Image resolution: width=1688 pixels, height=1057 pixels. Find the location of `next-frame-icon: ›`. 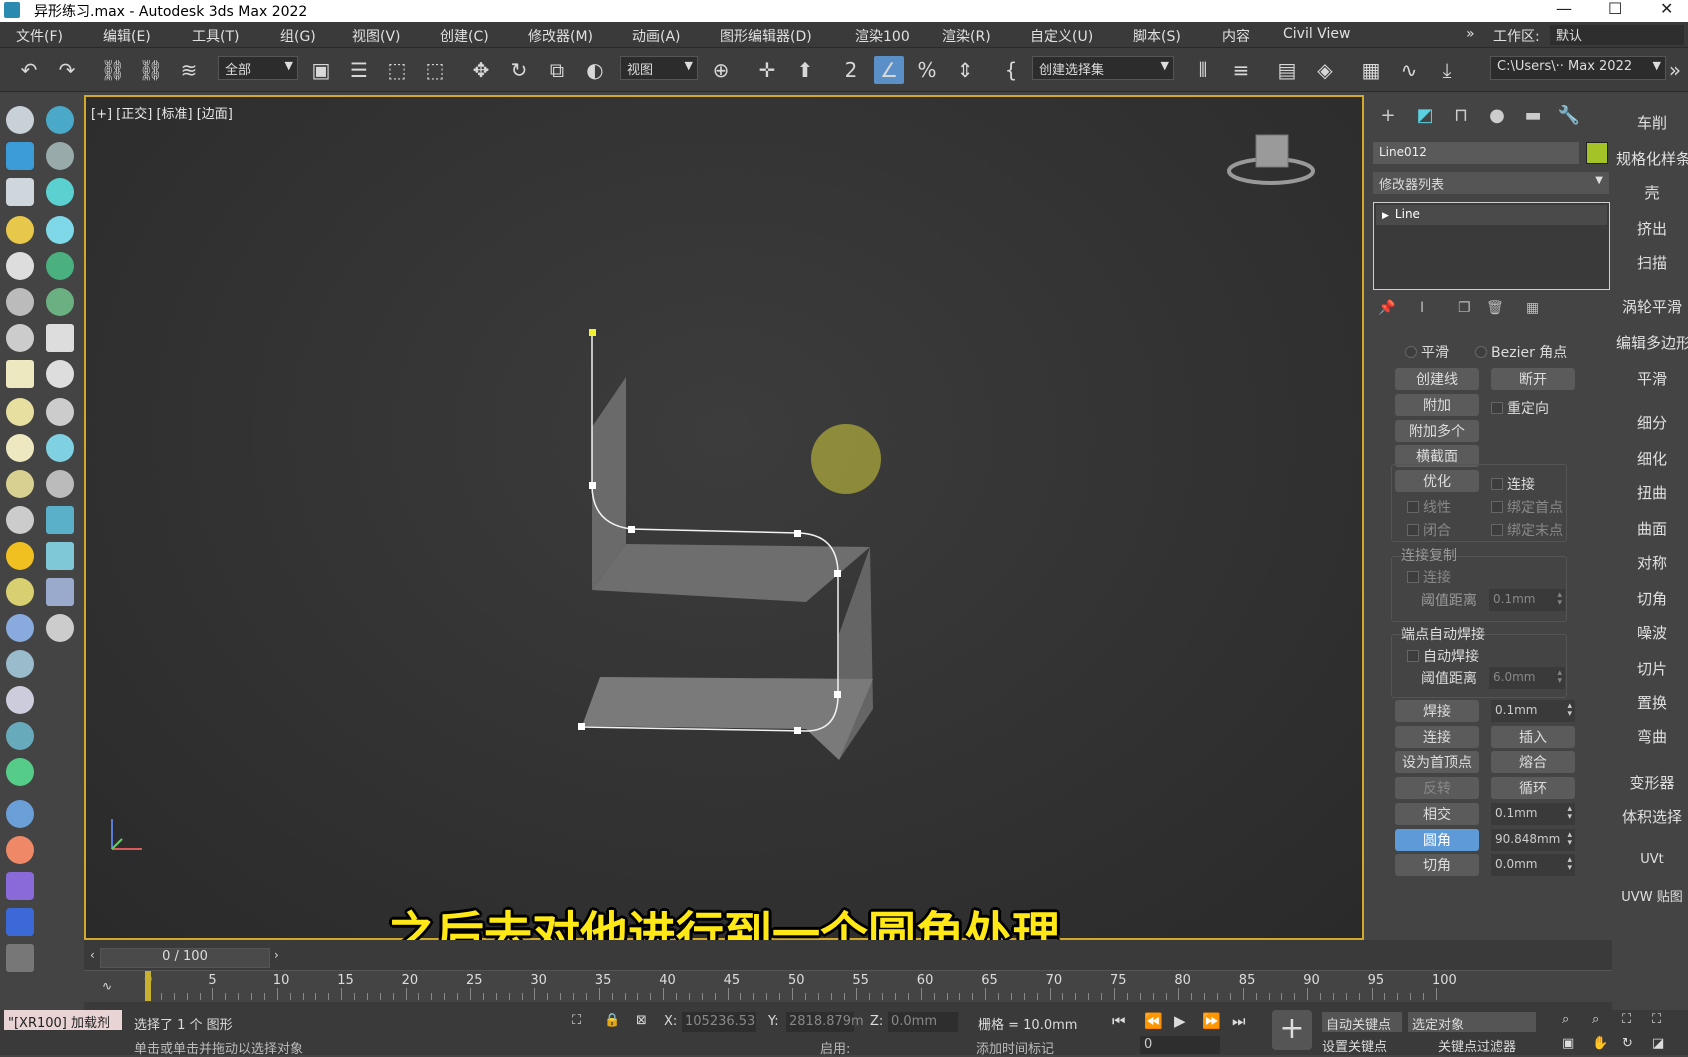

next-frame-icon: › is located at coordinates (276, 955).